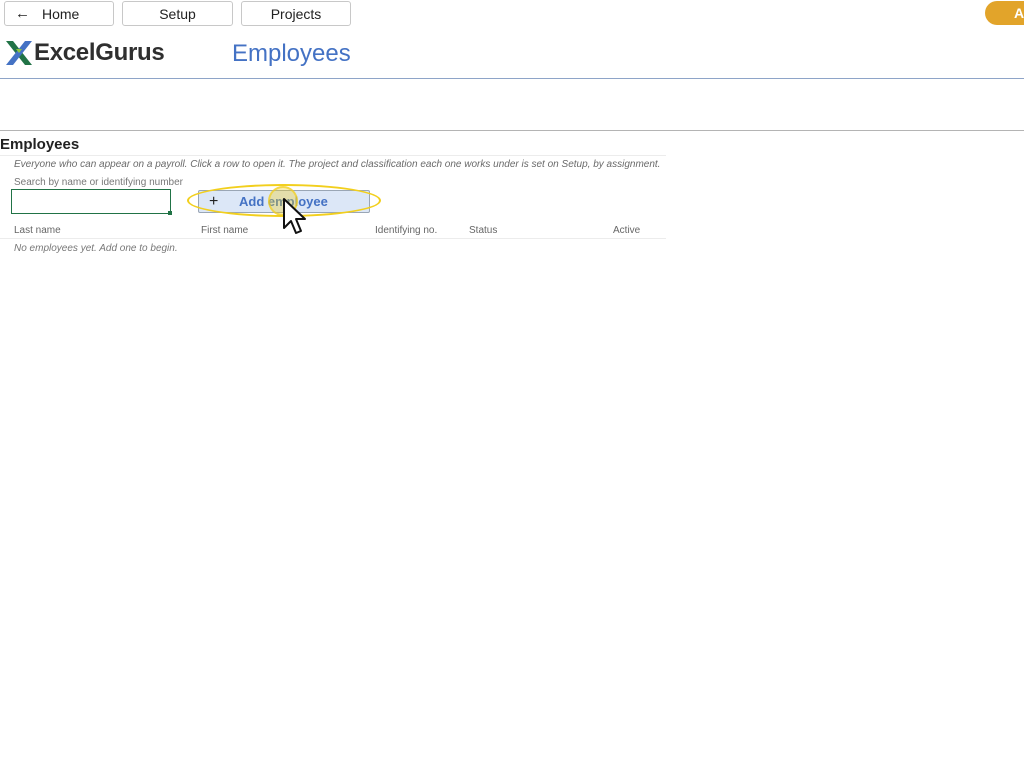 The height and width of the screenshot is (769, 1024). What do you see at coordinates (224, 231) in the screenshot?
I see `column-header-first-name: First name` at bounding box center [224, 231].